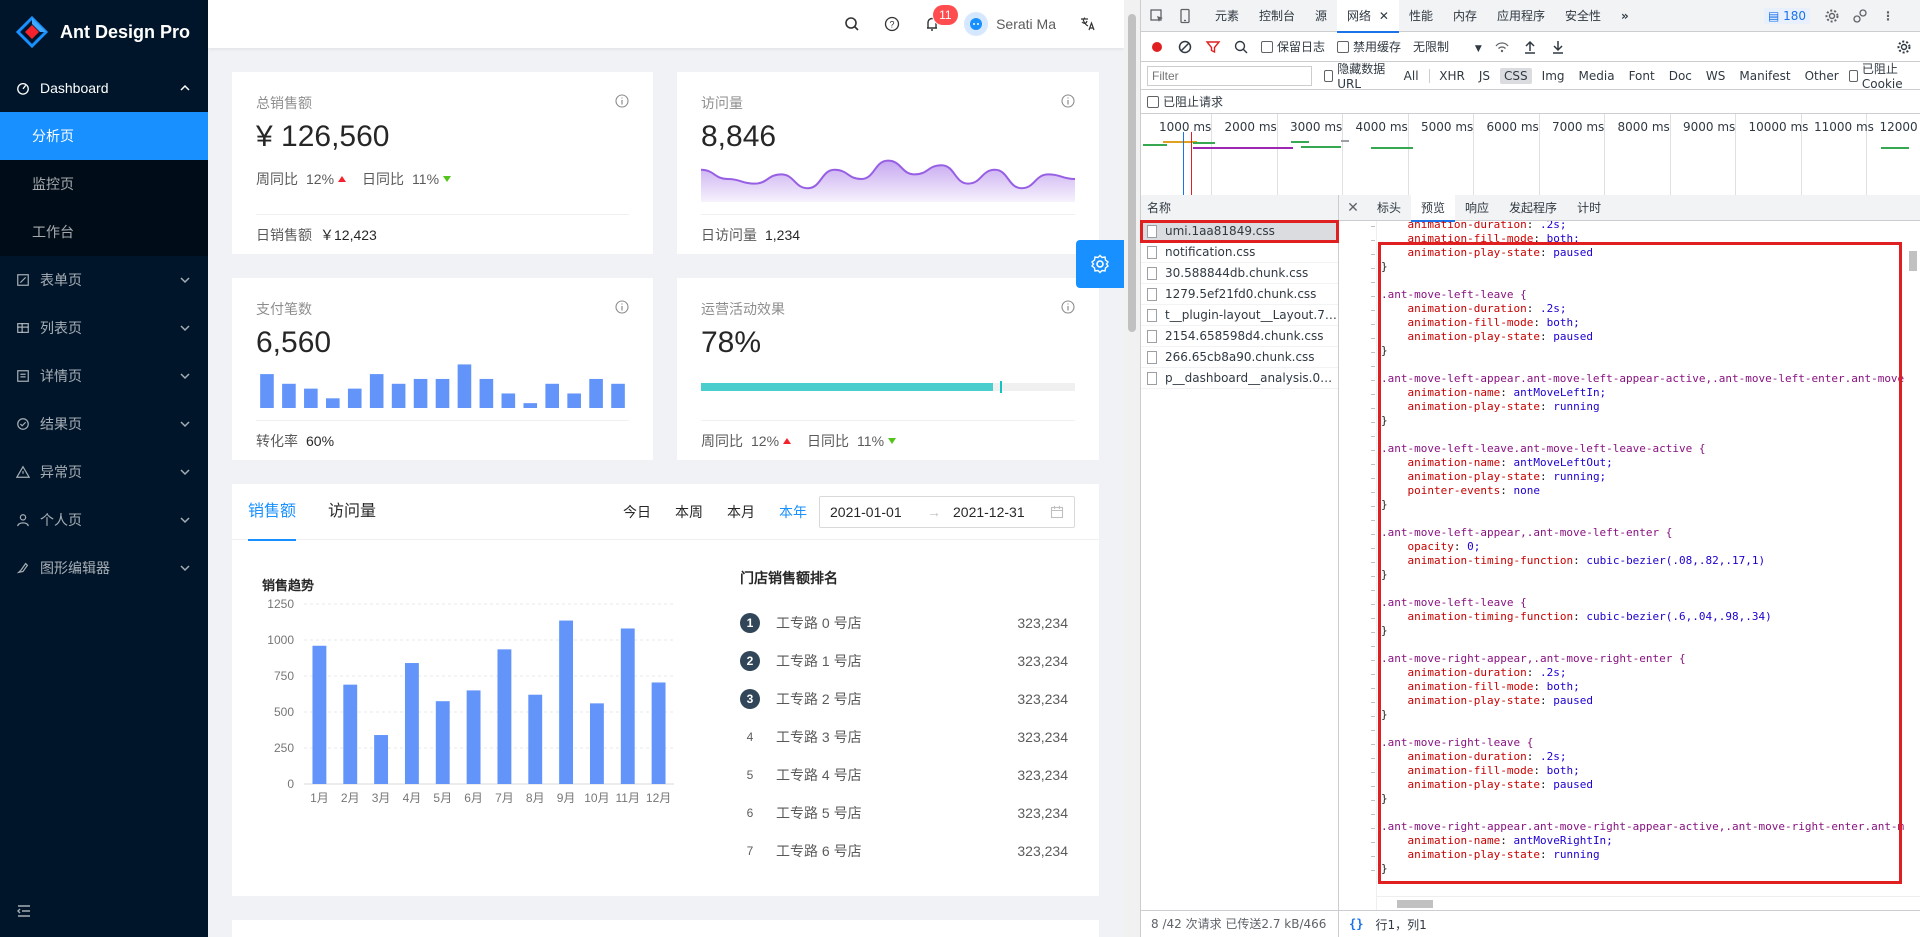 The image size is (1920, 937). What do you see at coordinates (1764, 76) in the screenshot?
I see `filter-type-manifest: Manifest` at bounding box center [1764, 76].